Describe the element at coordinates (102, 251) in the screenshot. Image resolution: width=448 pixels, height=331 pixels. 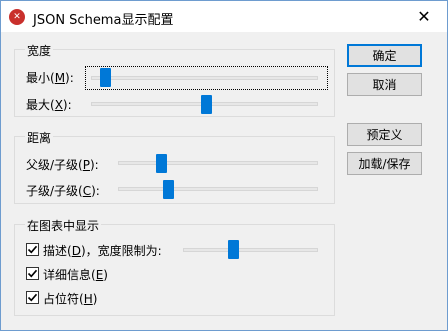
I see `description-label: 描述(D)，宽度限制为:` at that location.